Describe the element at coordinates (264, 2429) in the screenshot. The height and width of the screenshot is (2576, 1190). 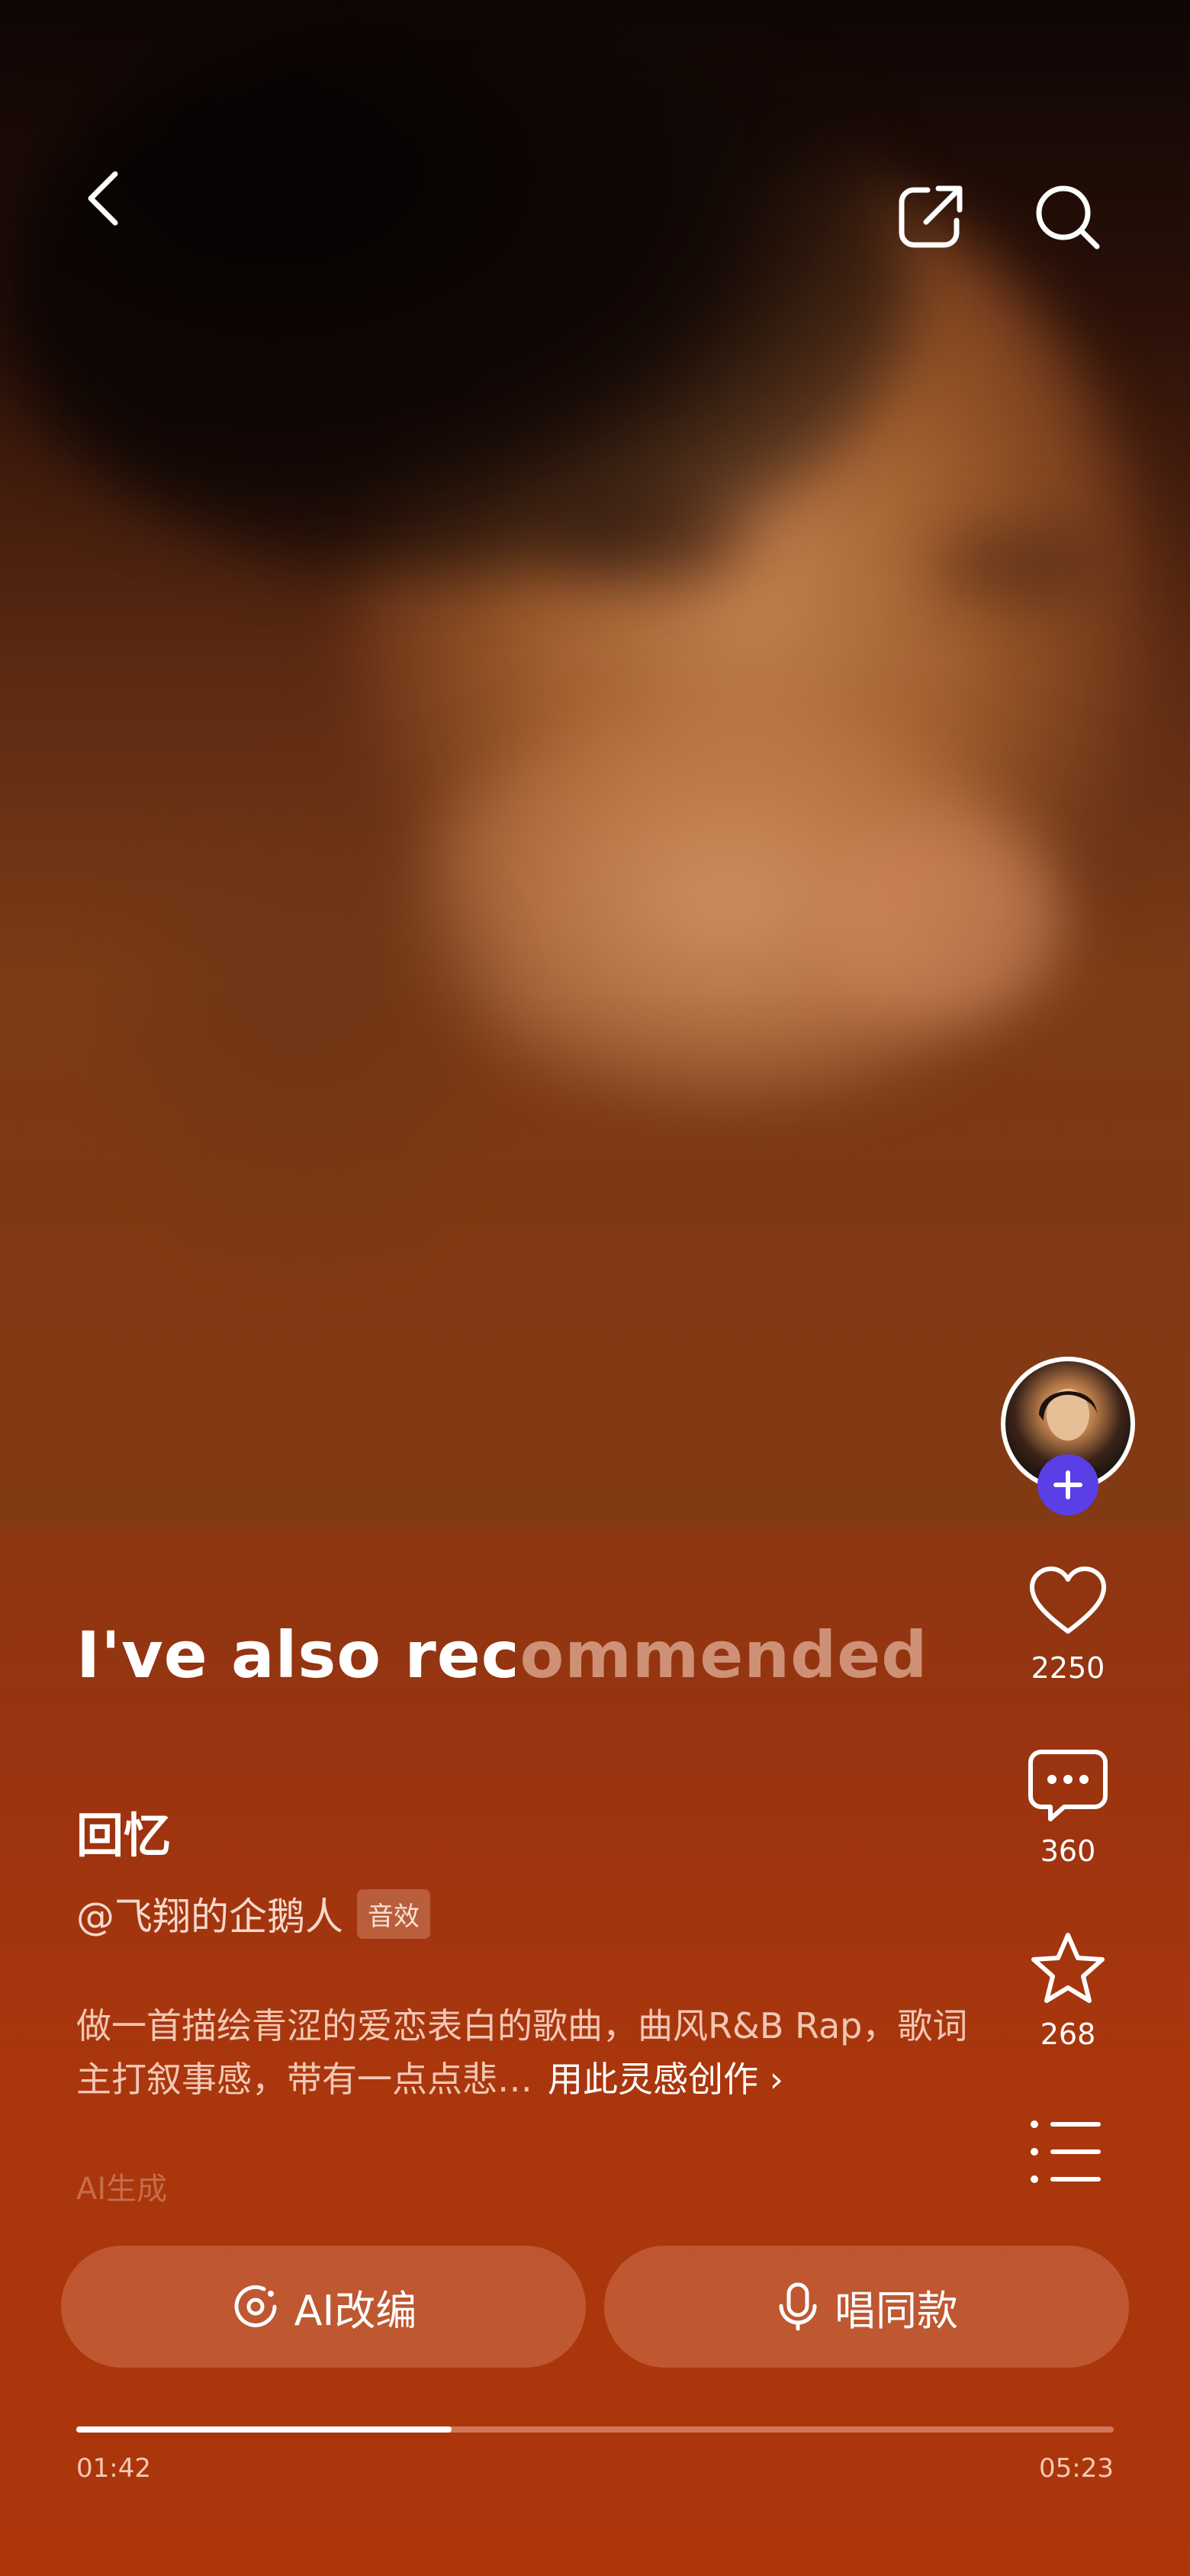
I see `progress-fill` at that location.